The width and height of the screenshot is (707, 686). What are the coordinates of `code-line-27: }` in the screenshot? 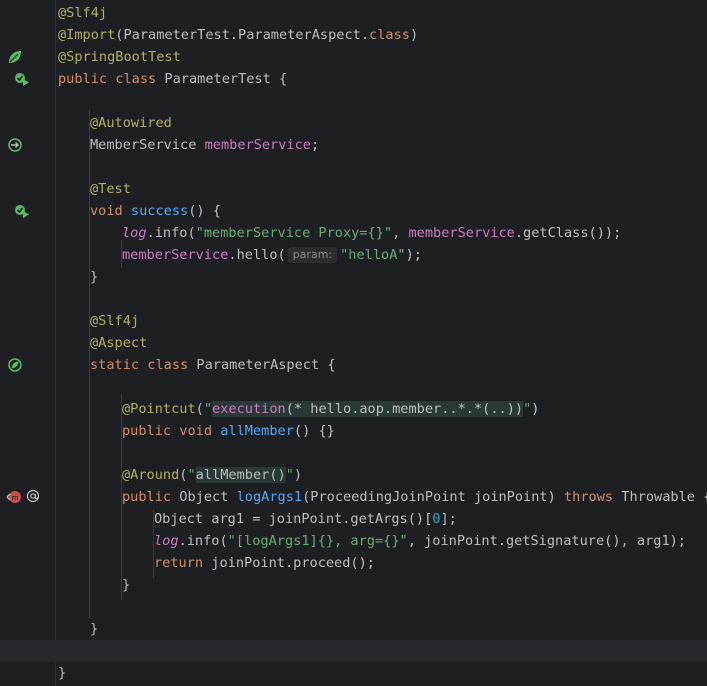 It's located at (126, 585).